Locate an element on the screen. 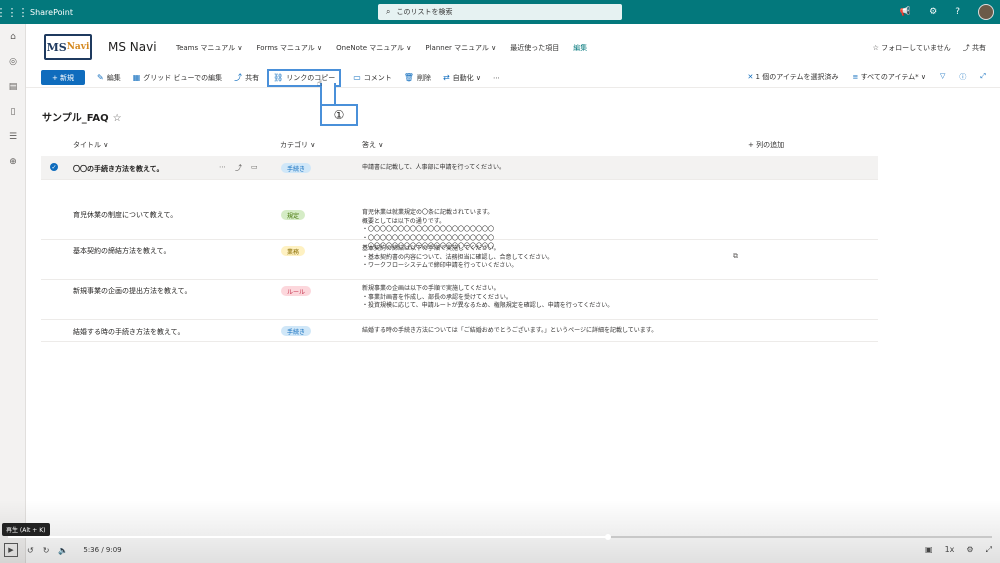  grid-icon: ▦ is located at coordinates (136, 77).